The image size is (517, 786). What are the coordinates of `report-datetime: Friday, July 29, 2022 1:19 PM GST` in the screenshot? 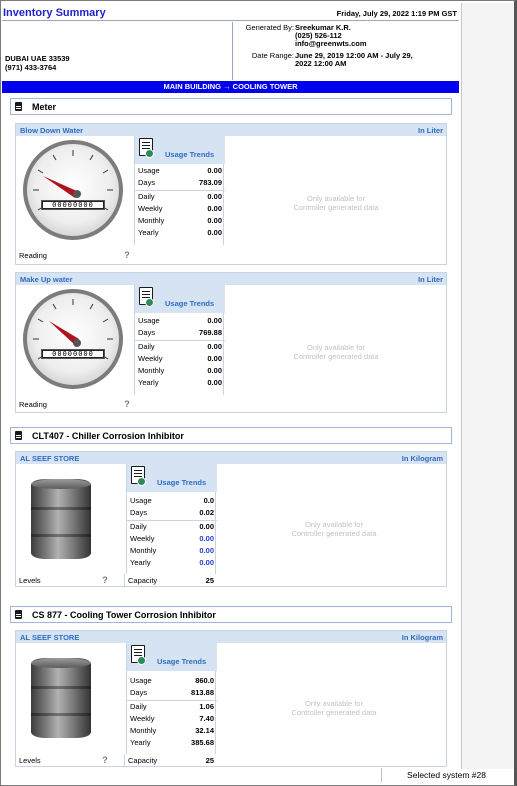 It's located at (396, 13).